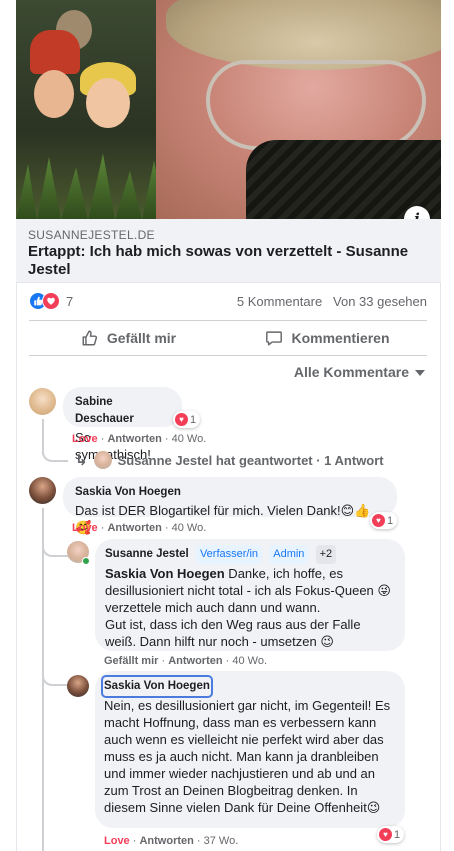 The image size is (454, 851). I want to click on reply-arrow-icon: ↳, so click(81, 460).